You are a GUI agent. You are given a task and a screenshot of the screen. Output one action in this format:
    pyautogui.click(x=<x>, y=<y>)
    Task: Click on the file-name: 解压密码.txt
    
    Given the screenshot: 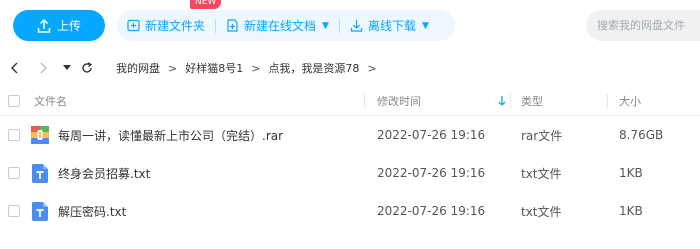 What is the action you would take?
    pyautogui.click(x=92, y=211)
    